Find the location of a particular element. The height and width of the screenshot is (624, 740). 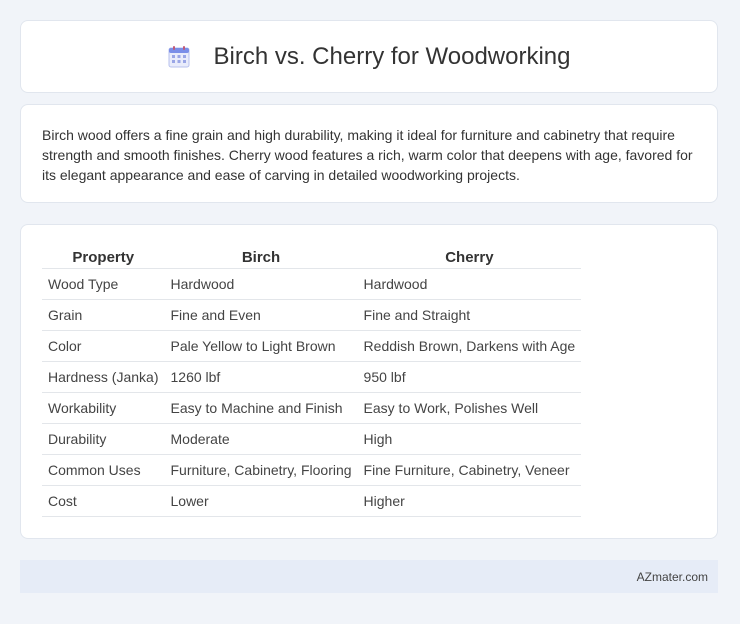

property-cell: Common Uses is located at coordinates (103, 470).